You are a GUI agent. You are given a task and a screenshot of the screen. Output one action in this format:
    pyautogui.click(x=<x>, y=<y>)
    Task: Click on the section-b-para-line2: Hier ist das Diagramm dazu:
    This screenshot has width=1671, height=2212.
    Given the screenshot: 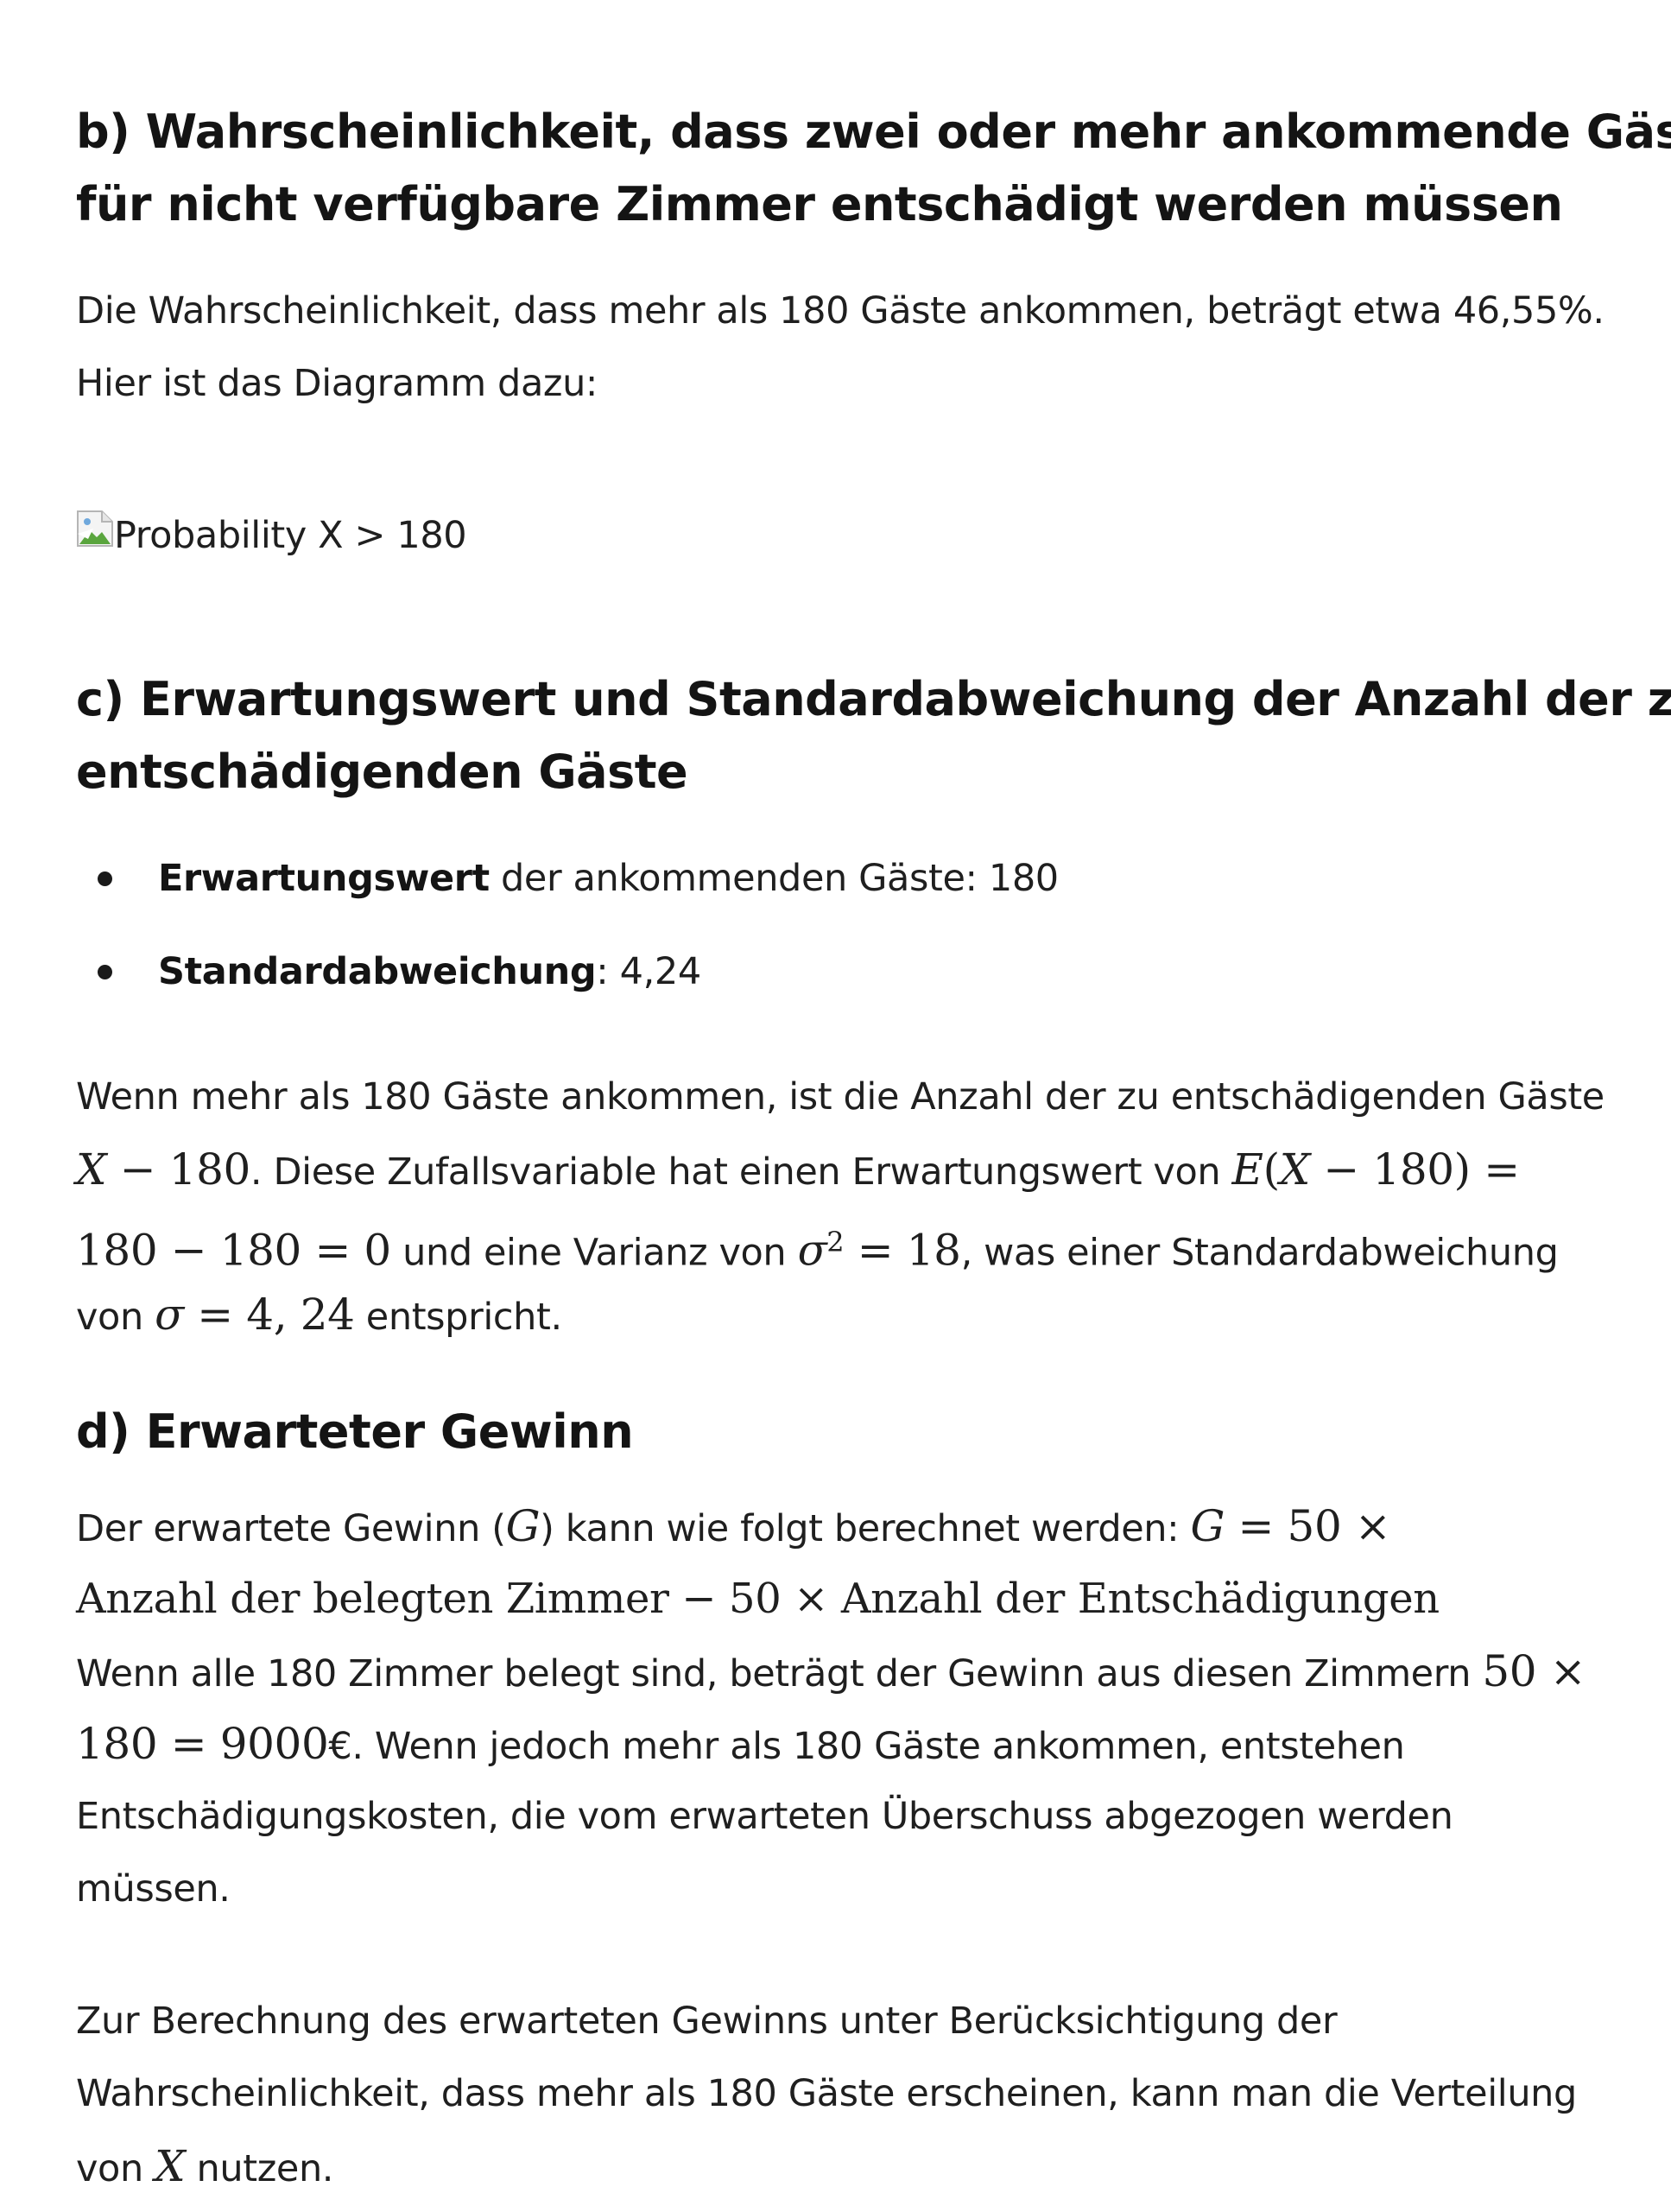 What is the action you would take?
    pyautogui.click(x=337, y=383)
    